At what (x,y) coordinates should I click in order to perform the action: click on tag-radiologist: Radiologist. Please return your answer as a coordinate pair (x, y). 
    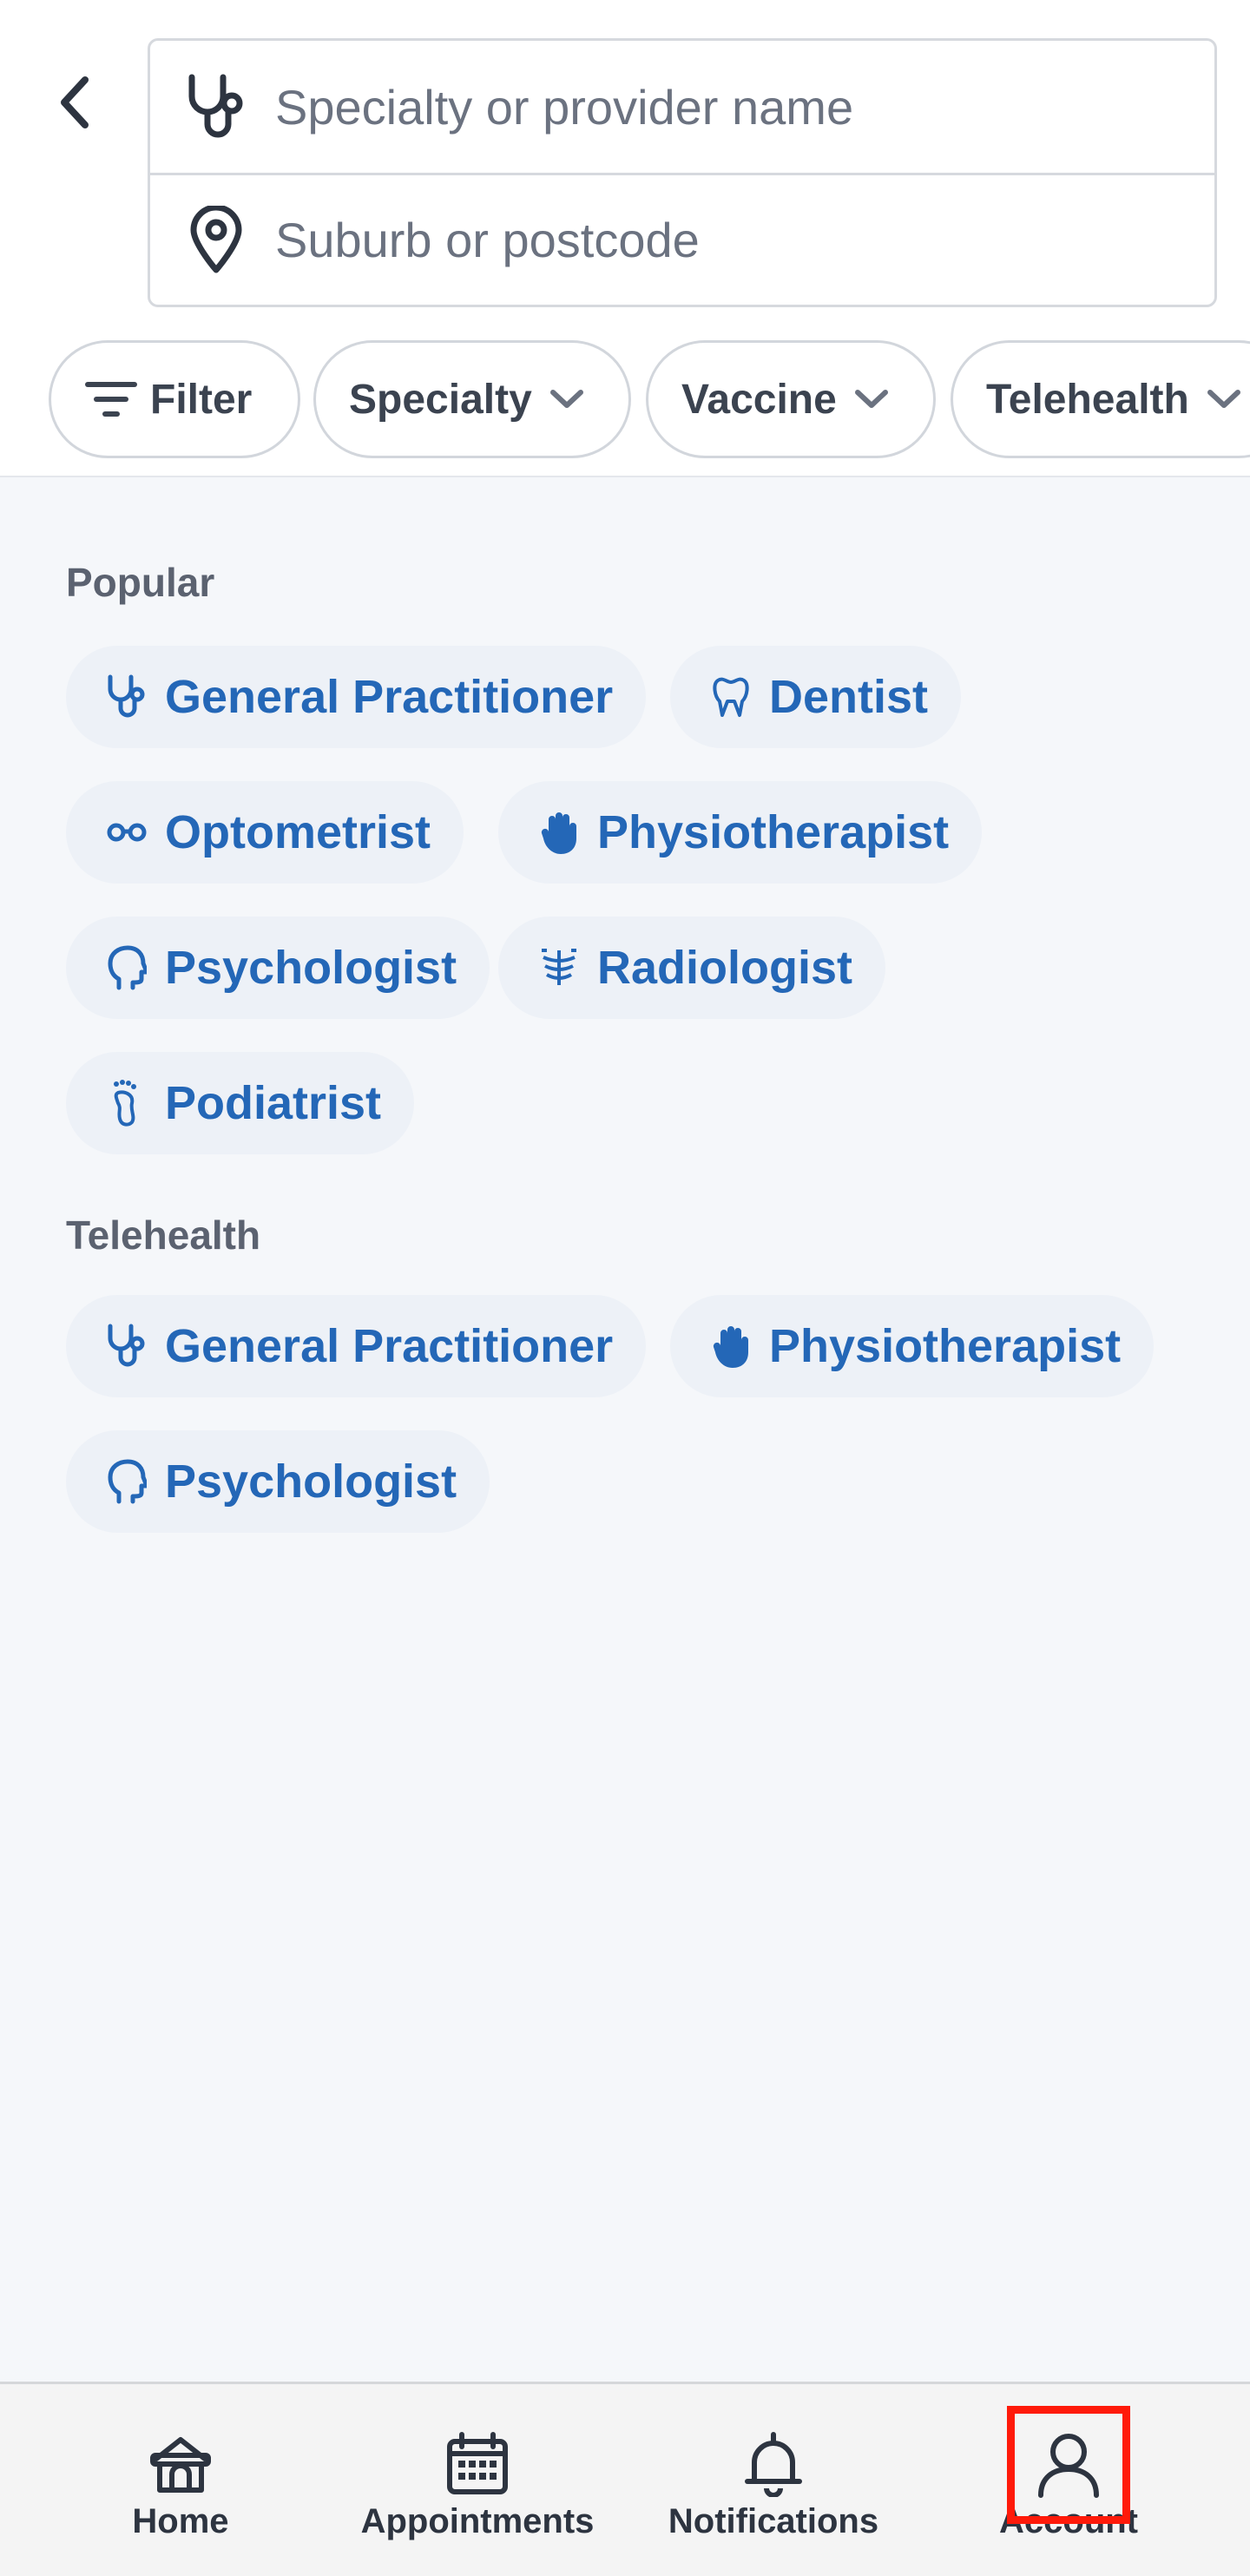
    Looking at the image, I should click on (691, 968).